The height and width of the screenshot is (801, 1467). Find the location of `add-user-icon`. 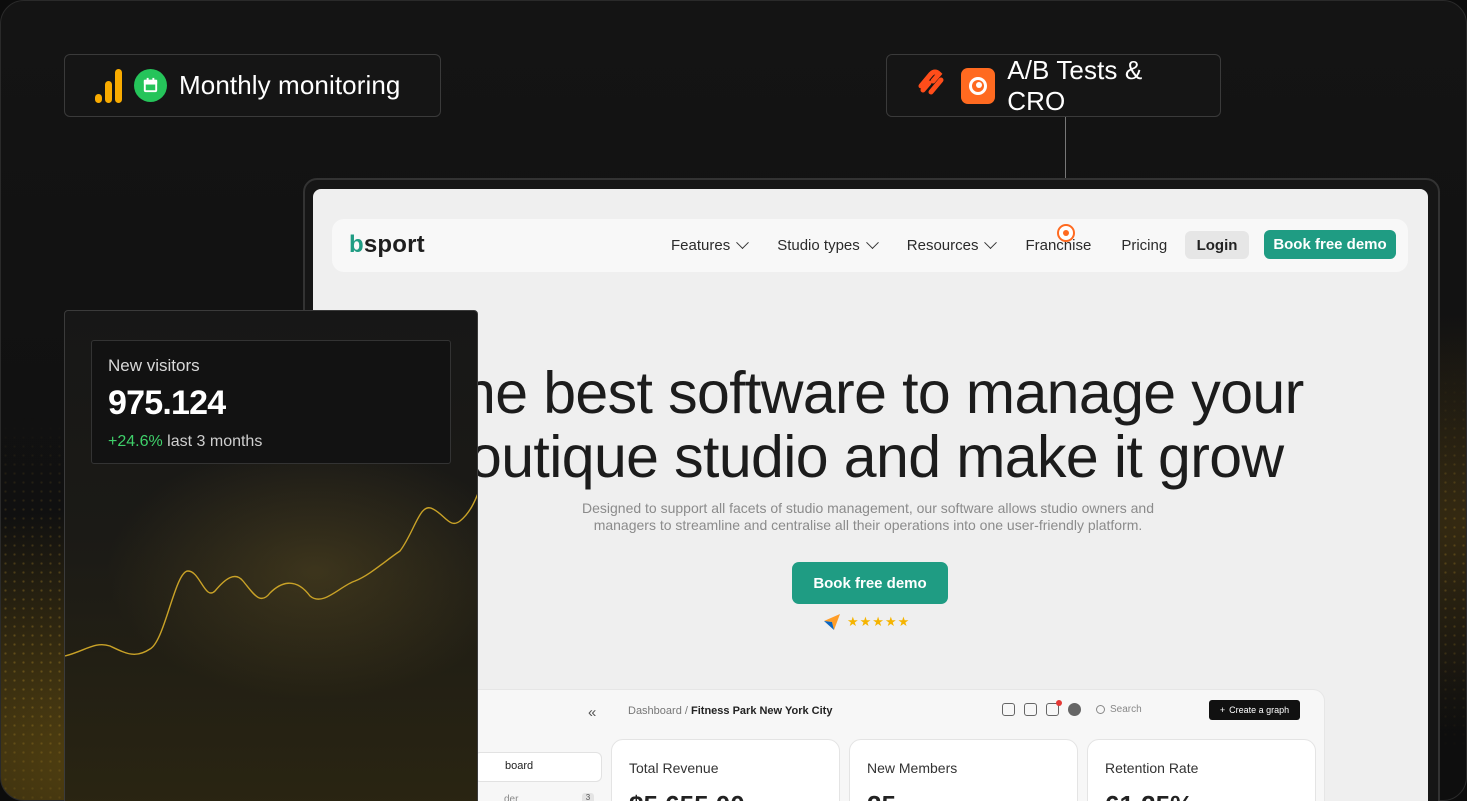

add-user-icon is located at coordinates (1030, 709).